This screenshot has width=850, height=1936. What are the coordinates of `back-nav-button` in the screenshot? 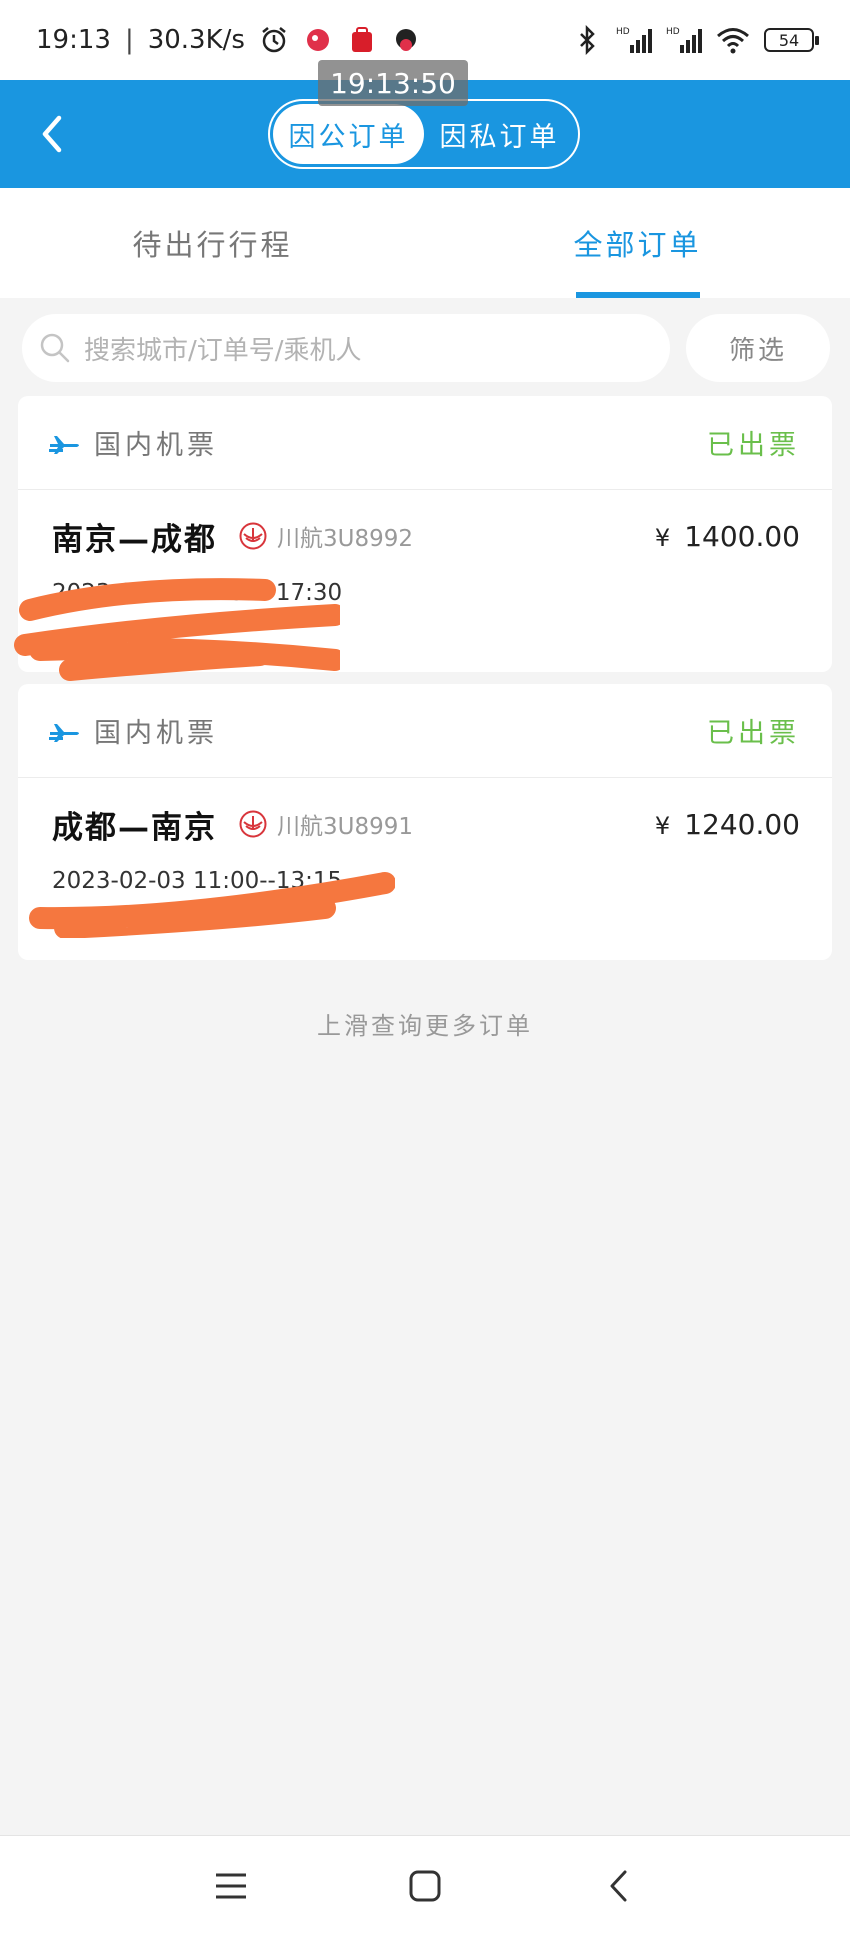 It's located at (619, 1886).